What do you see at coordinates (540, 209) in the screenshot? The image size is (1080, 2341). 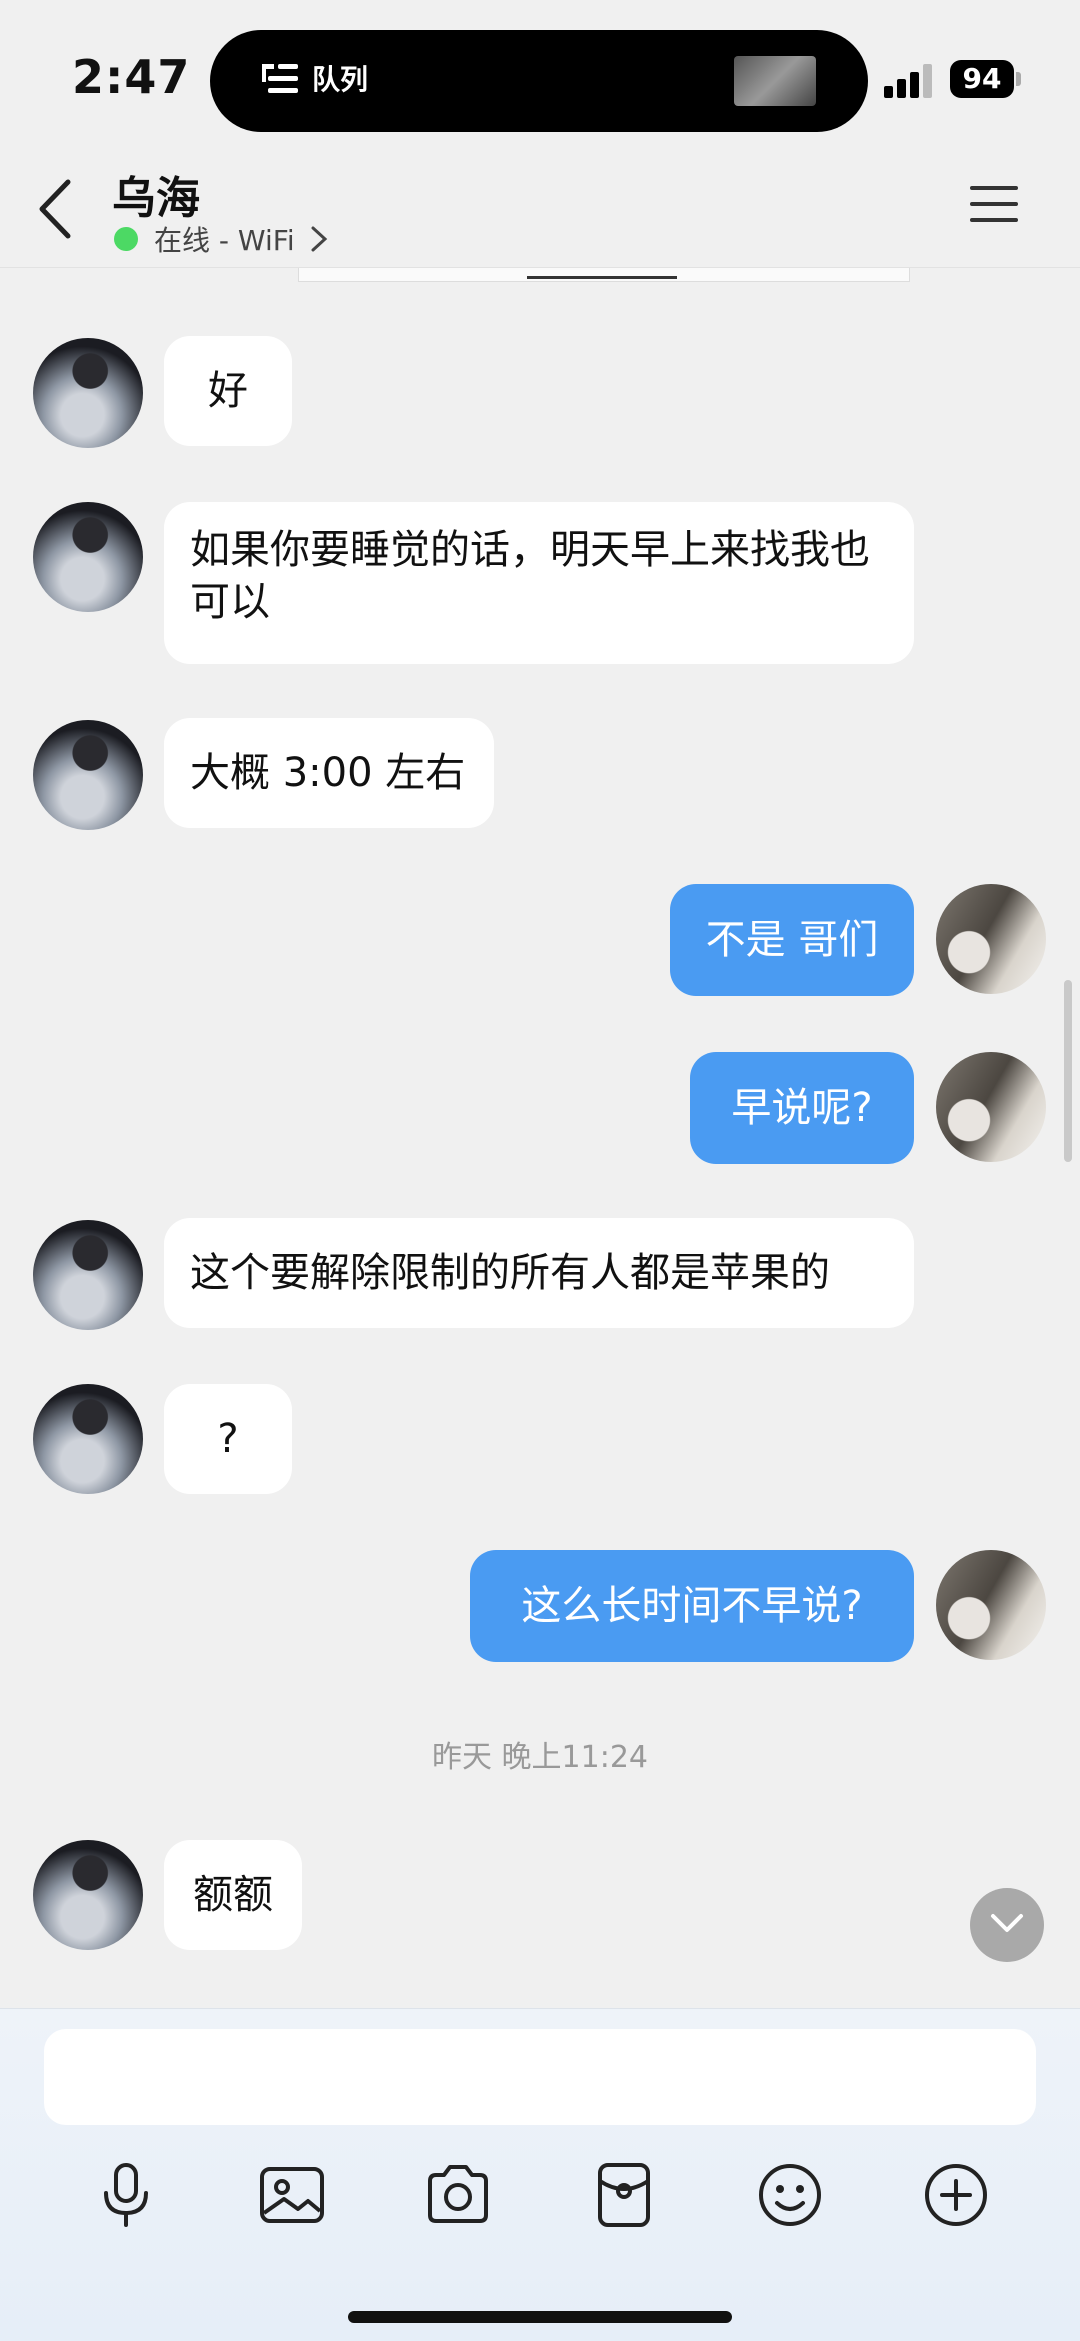 I see `chat-header: 乌海 在线 - WiFi` at bounding box center [540, 209].